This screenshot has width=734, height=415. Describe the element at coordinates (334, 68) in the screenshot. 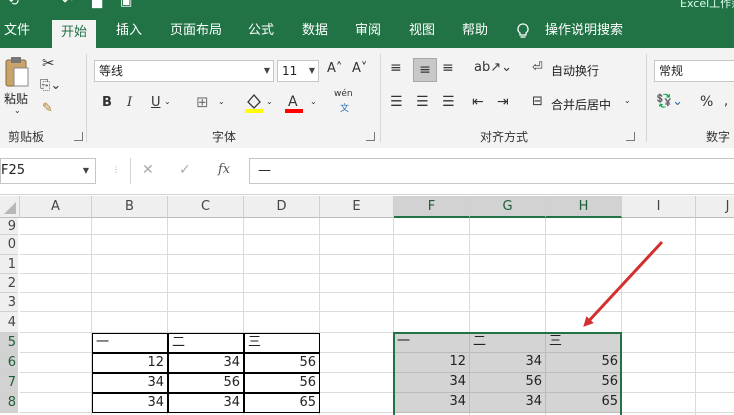

I see `increase-font-icon: A˄` at that location.